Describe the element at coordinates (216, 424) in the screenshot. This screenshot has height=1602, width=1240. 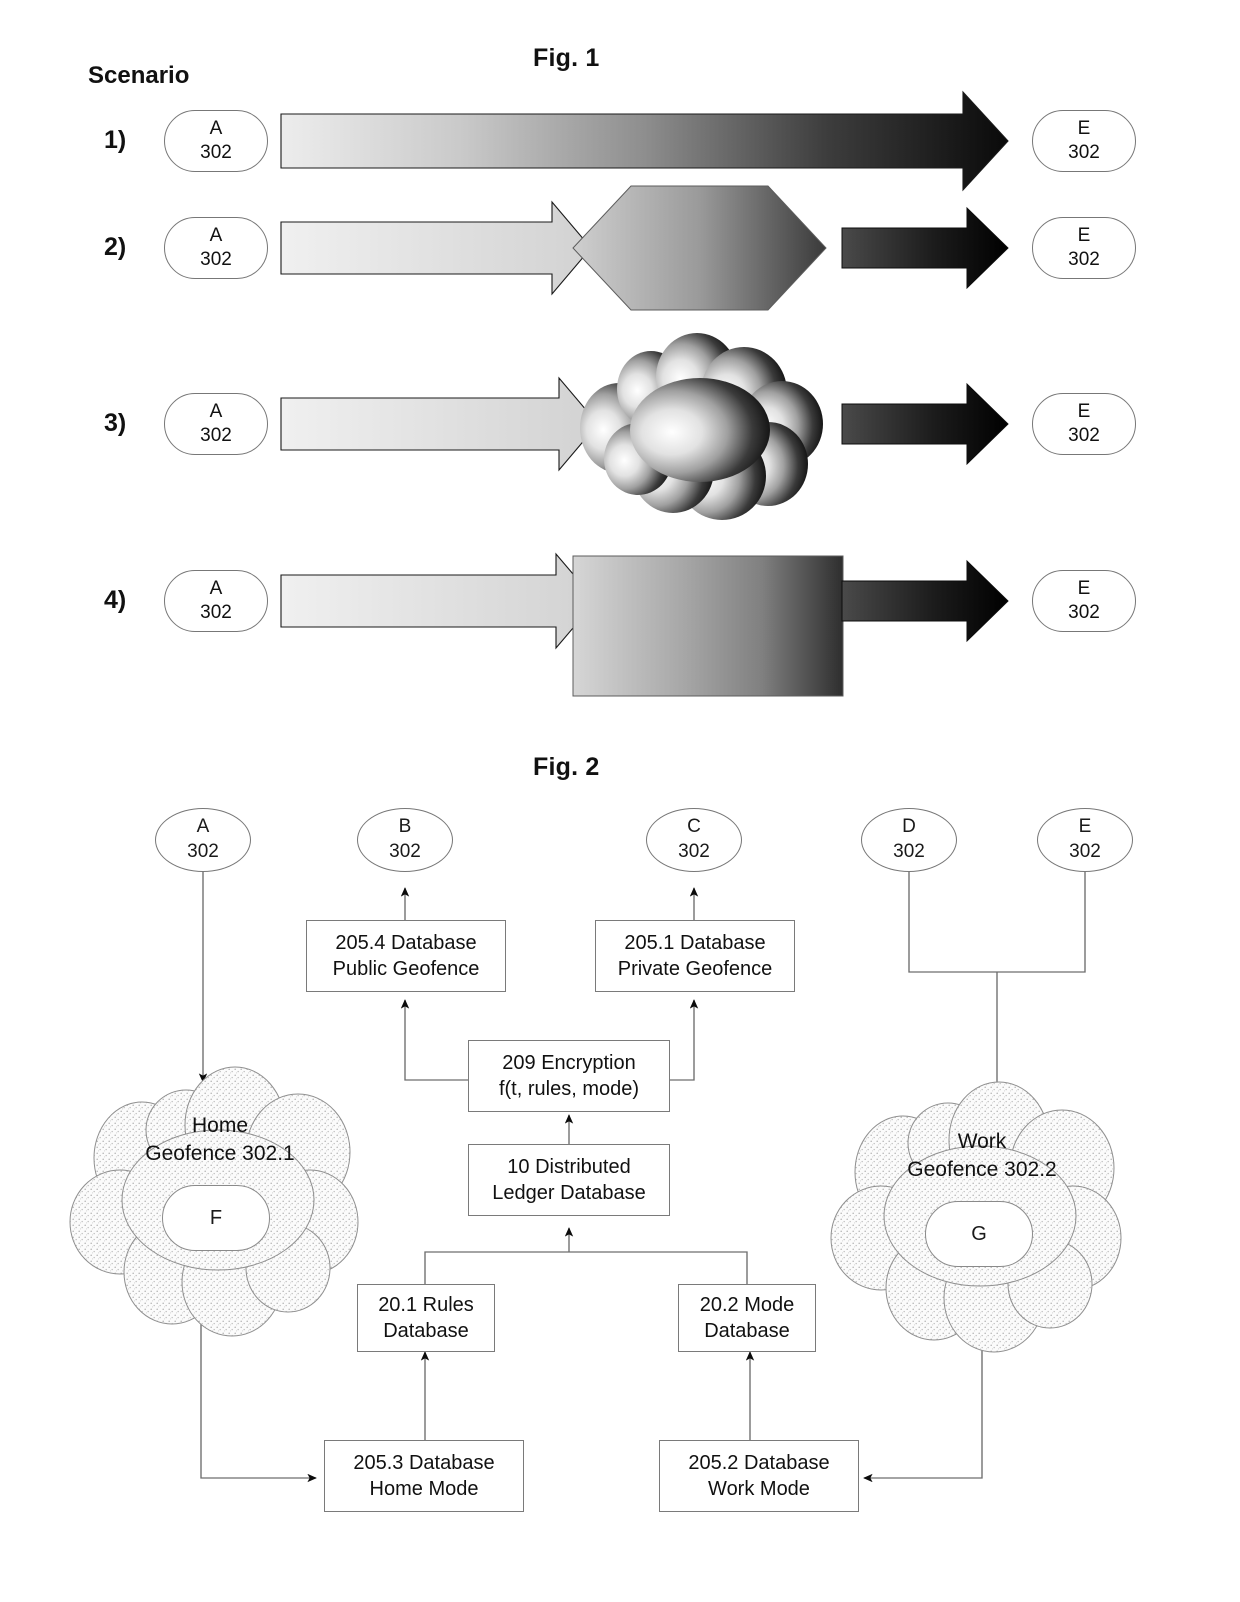
I see `fig1-node-source-3: A 302` at that location.